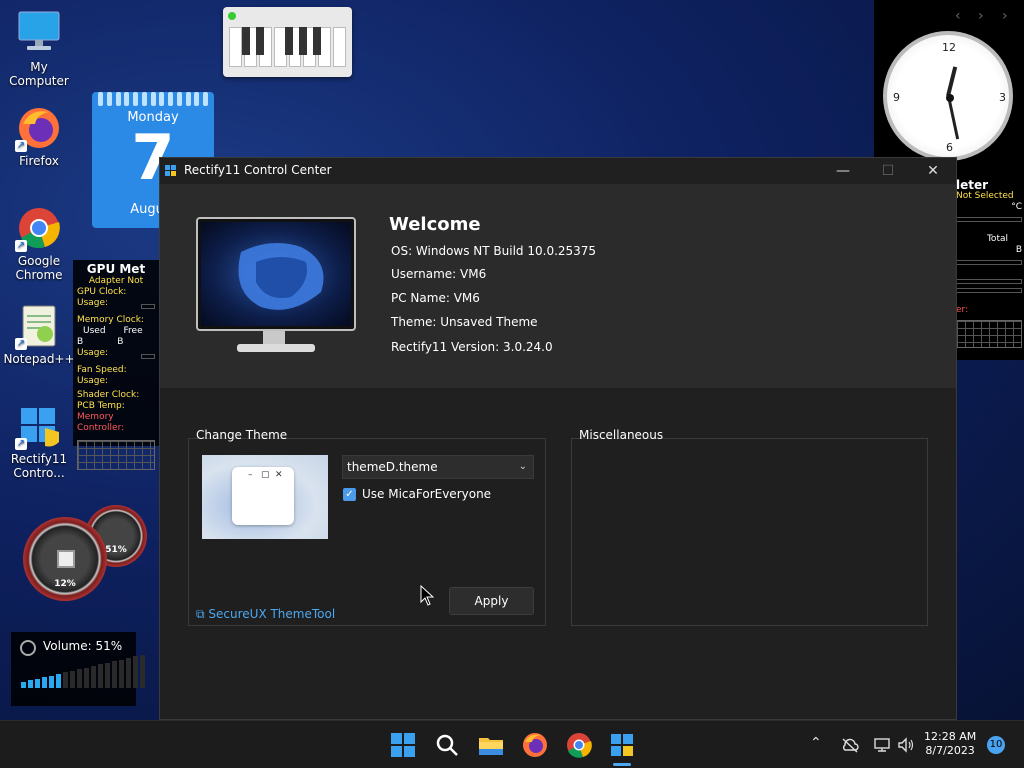 The image size is (1024, 768). What do you see at coordinates (287, 42) in the screenshot?
I see `piano-widget` at bounding box center [287, 42].